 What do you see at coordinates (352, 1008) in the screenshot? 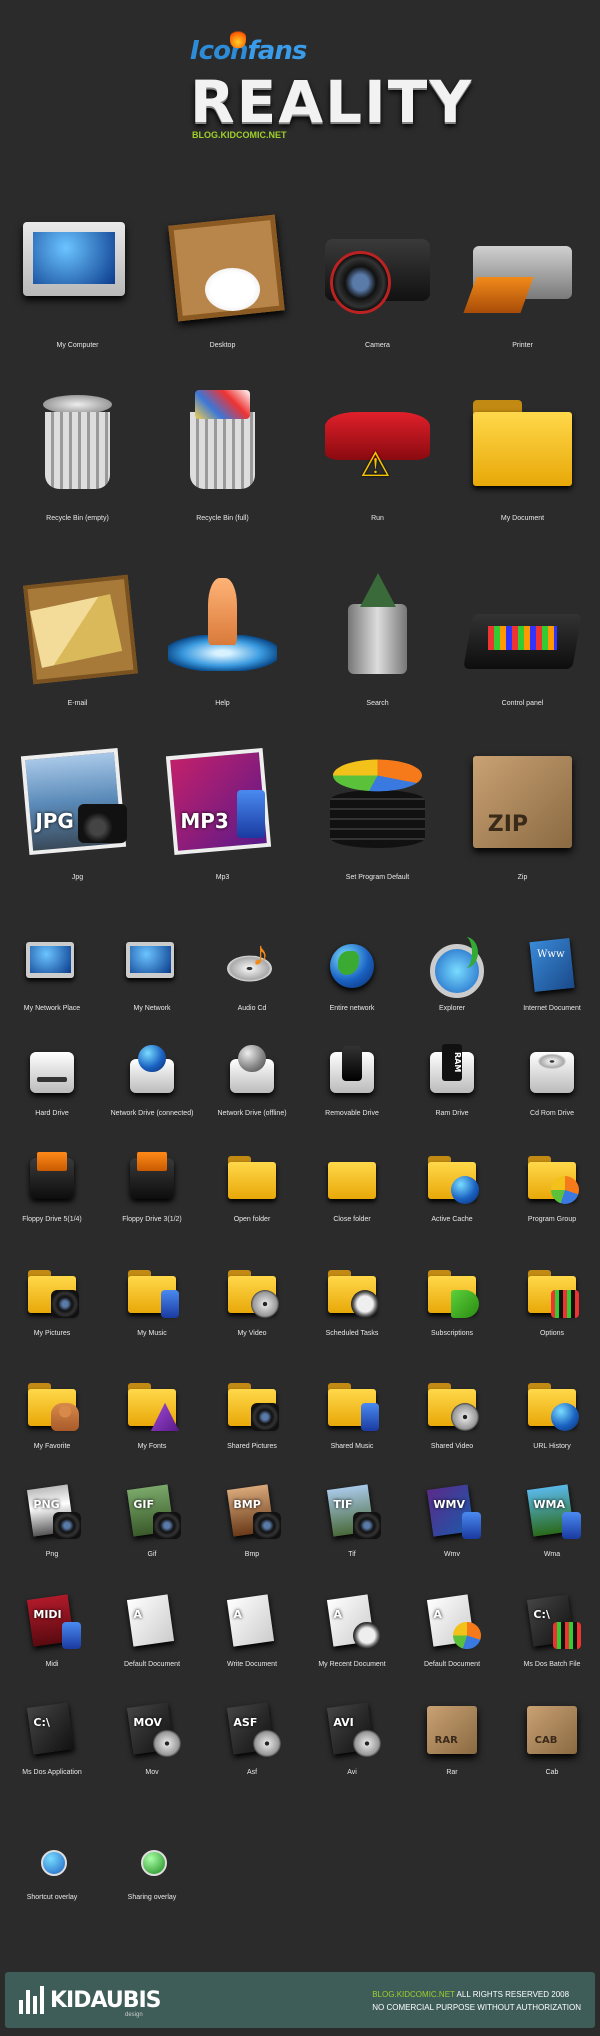
I see `icon-label: Entire network` at bounding box center [352, 1008].